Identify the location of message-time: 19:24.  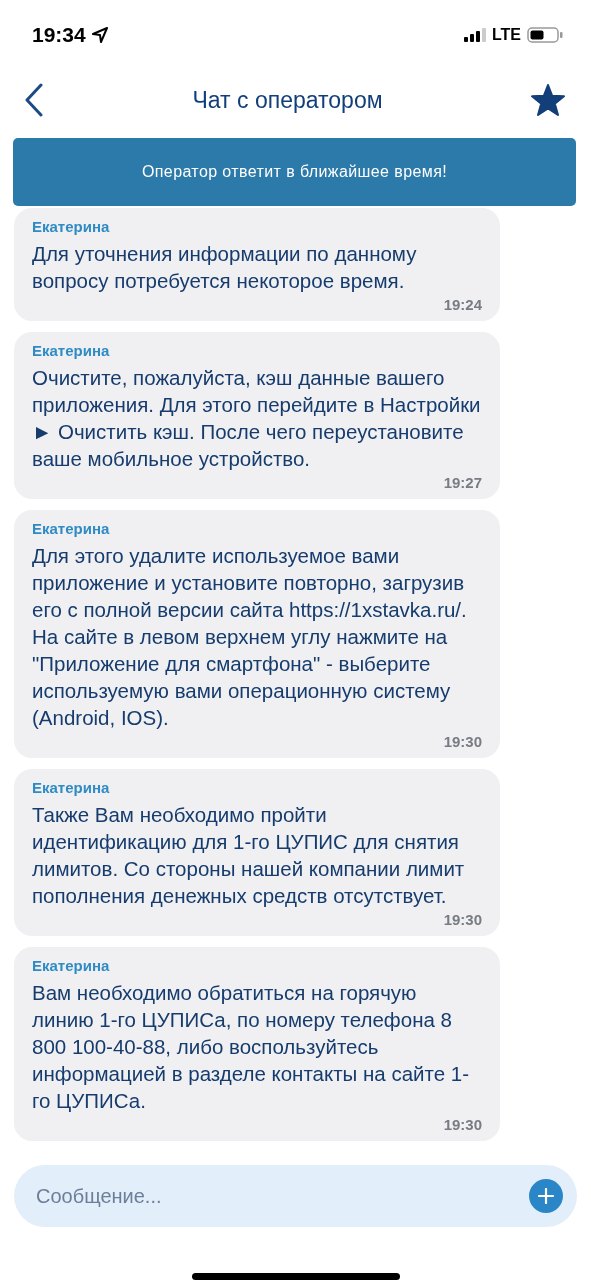
(462, 304).